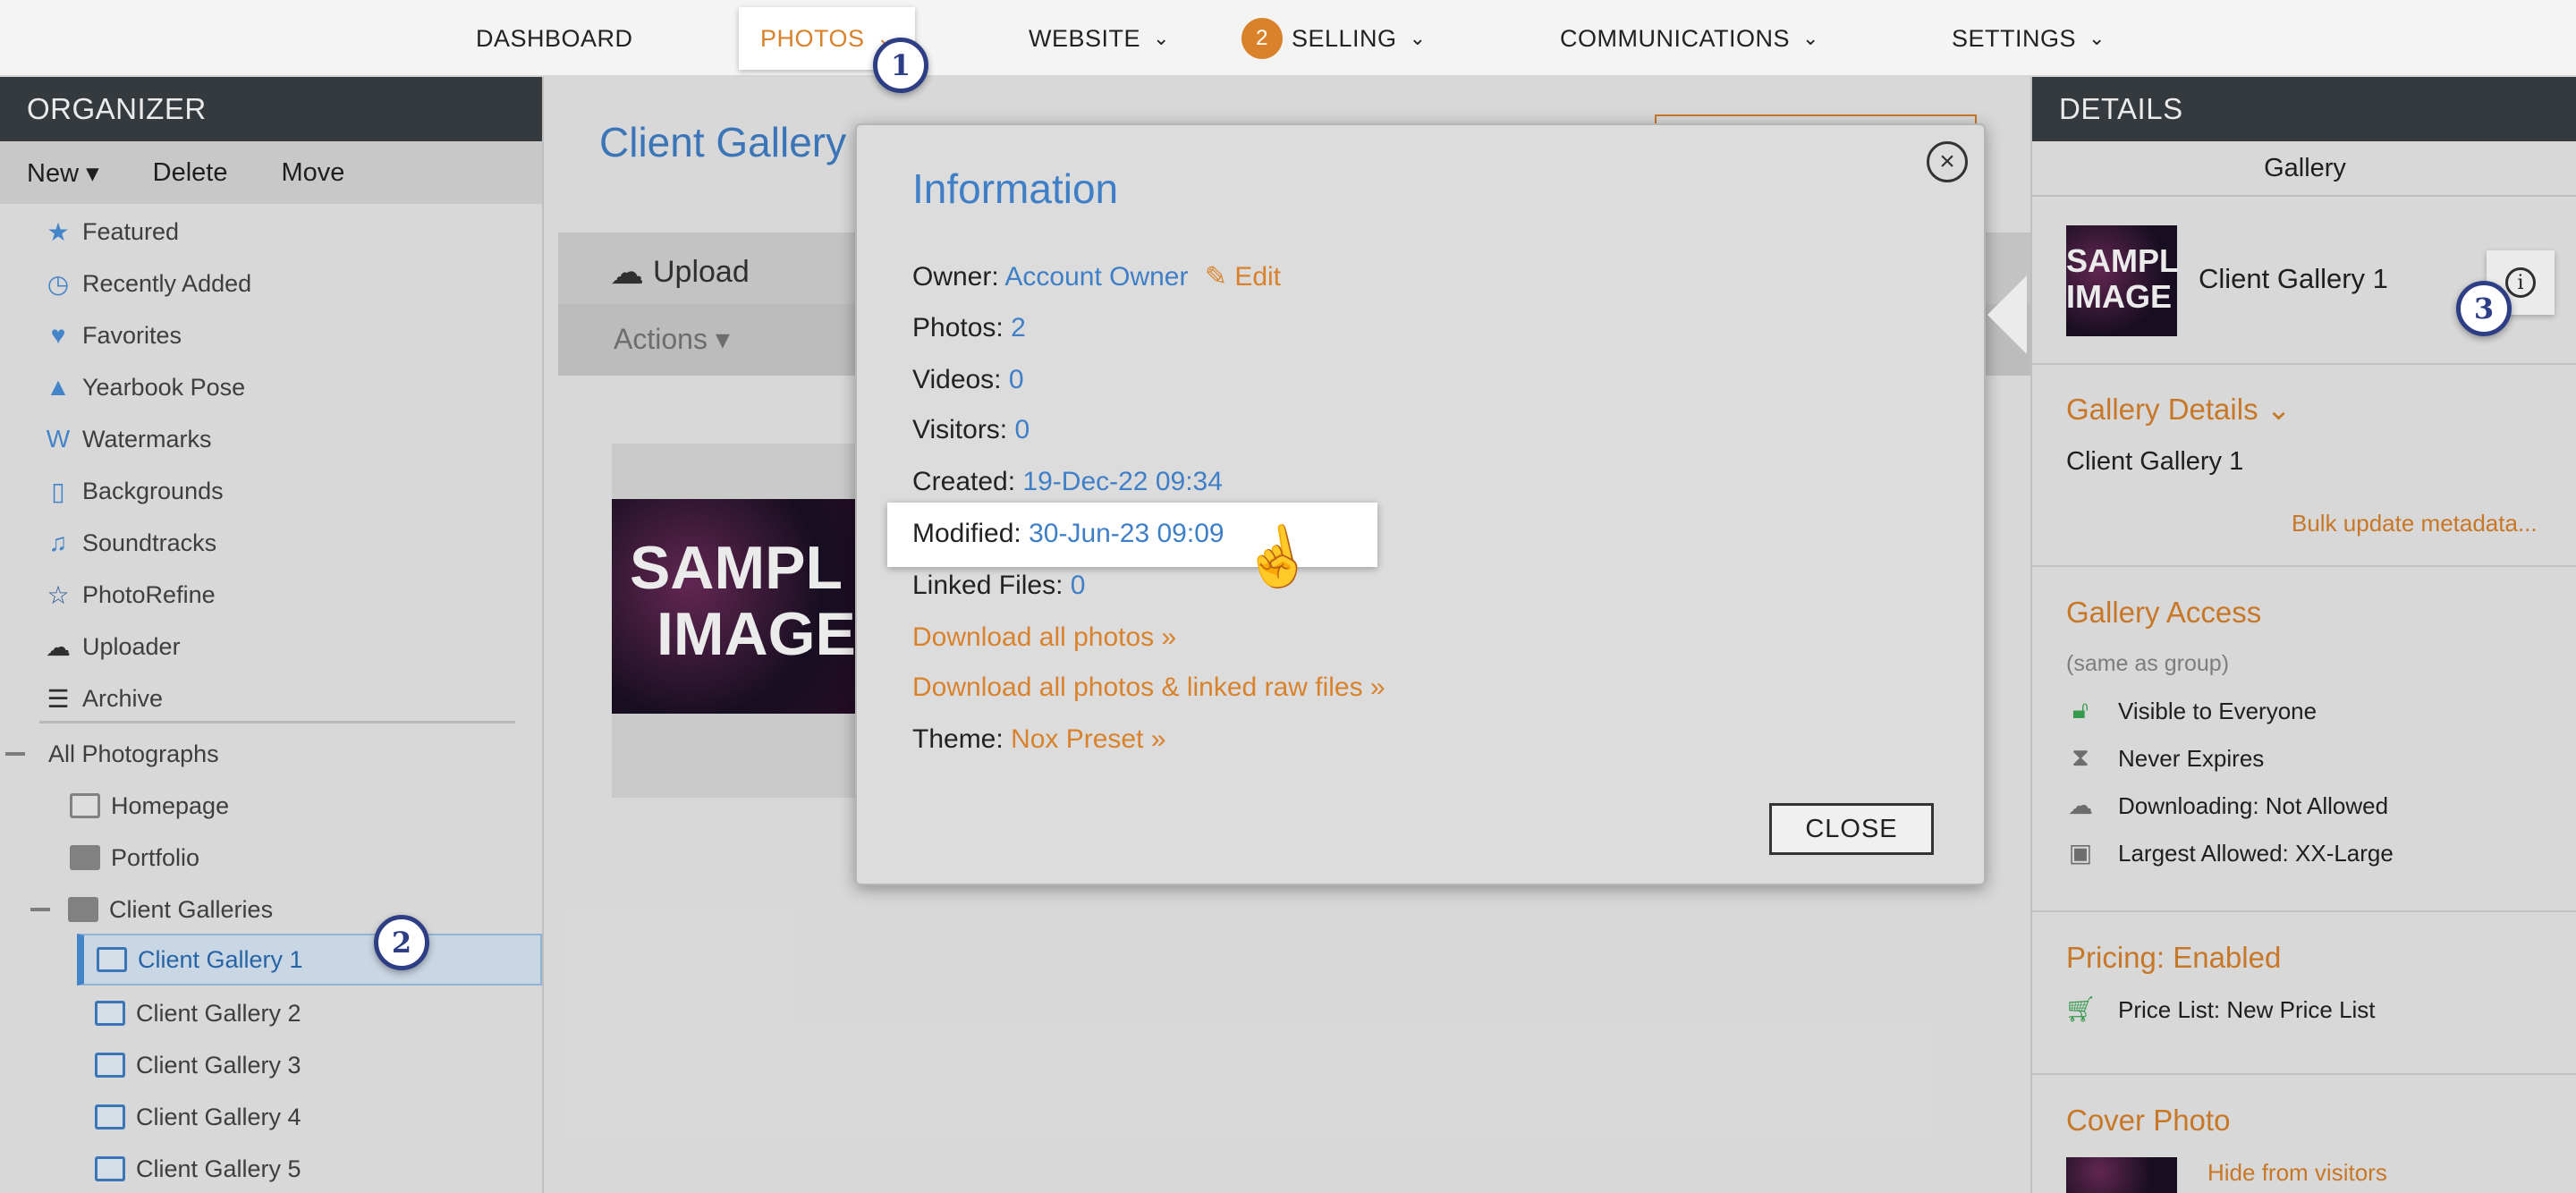 The image size is (2576, 1193). I want to click on owner-value: Account Owner, so click(1096, 277).